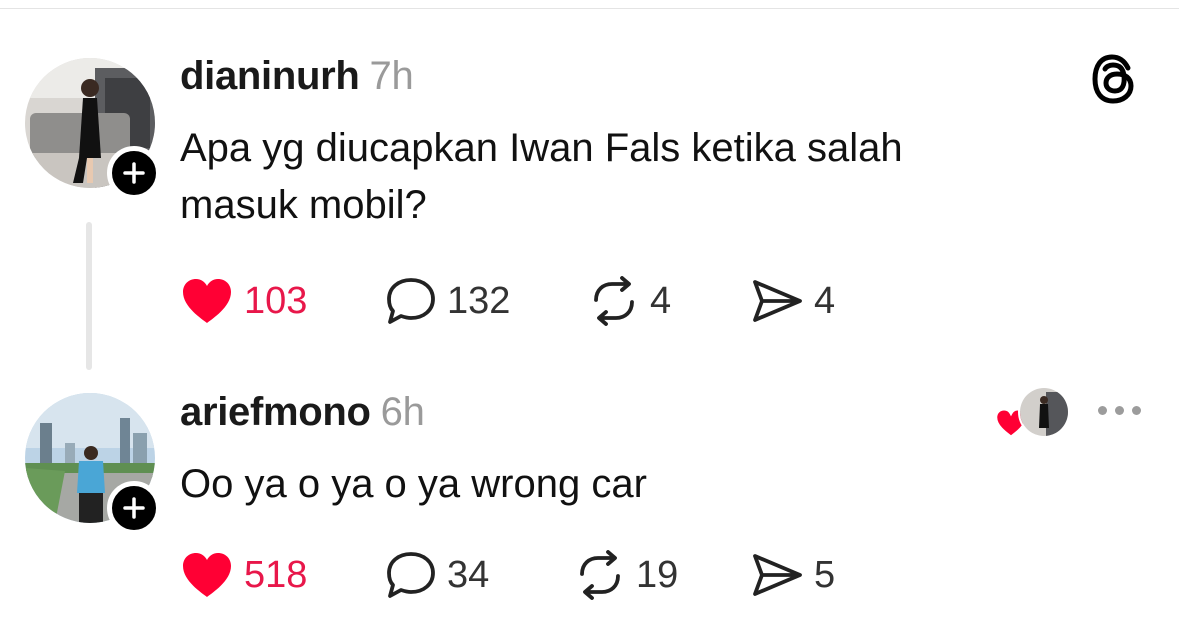 This screenshot has height=626, width=1179. Describe the element at coordinates (276, 300) in the screenshot. I see `like-count: 103` at that location.